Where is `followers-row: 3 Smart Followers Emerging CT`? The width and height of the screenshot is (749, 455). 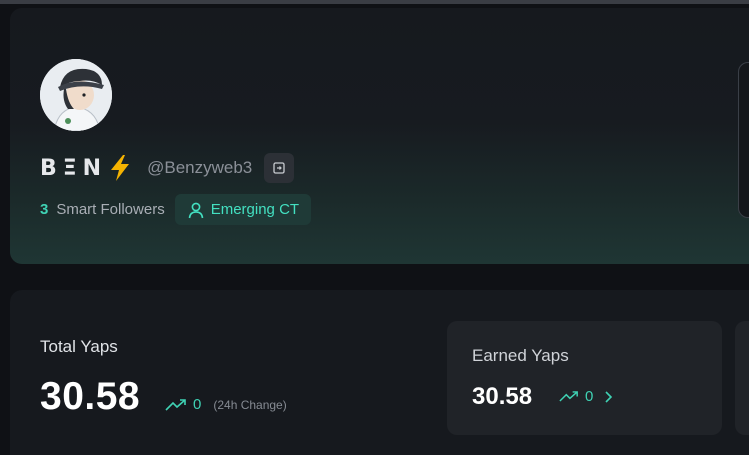 followers-row: 3 Smart Followers Emerging CT is located at coordinates (176, 209).